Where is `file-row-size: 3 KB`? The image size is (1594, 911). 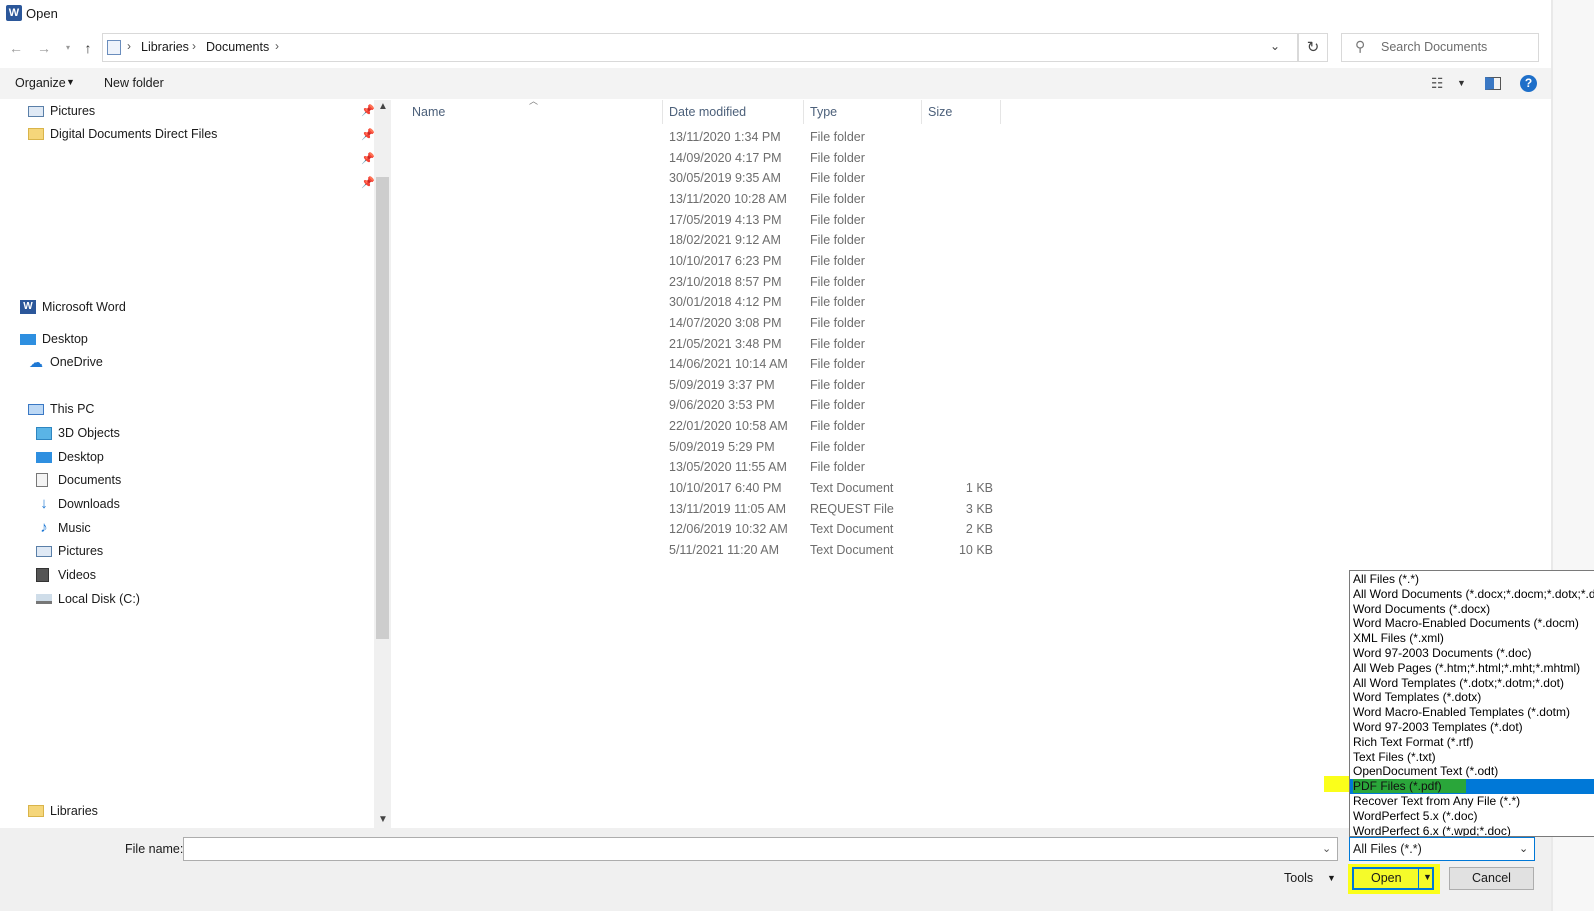 file-row-size: 3 KB is located at coordinates (979, 508).